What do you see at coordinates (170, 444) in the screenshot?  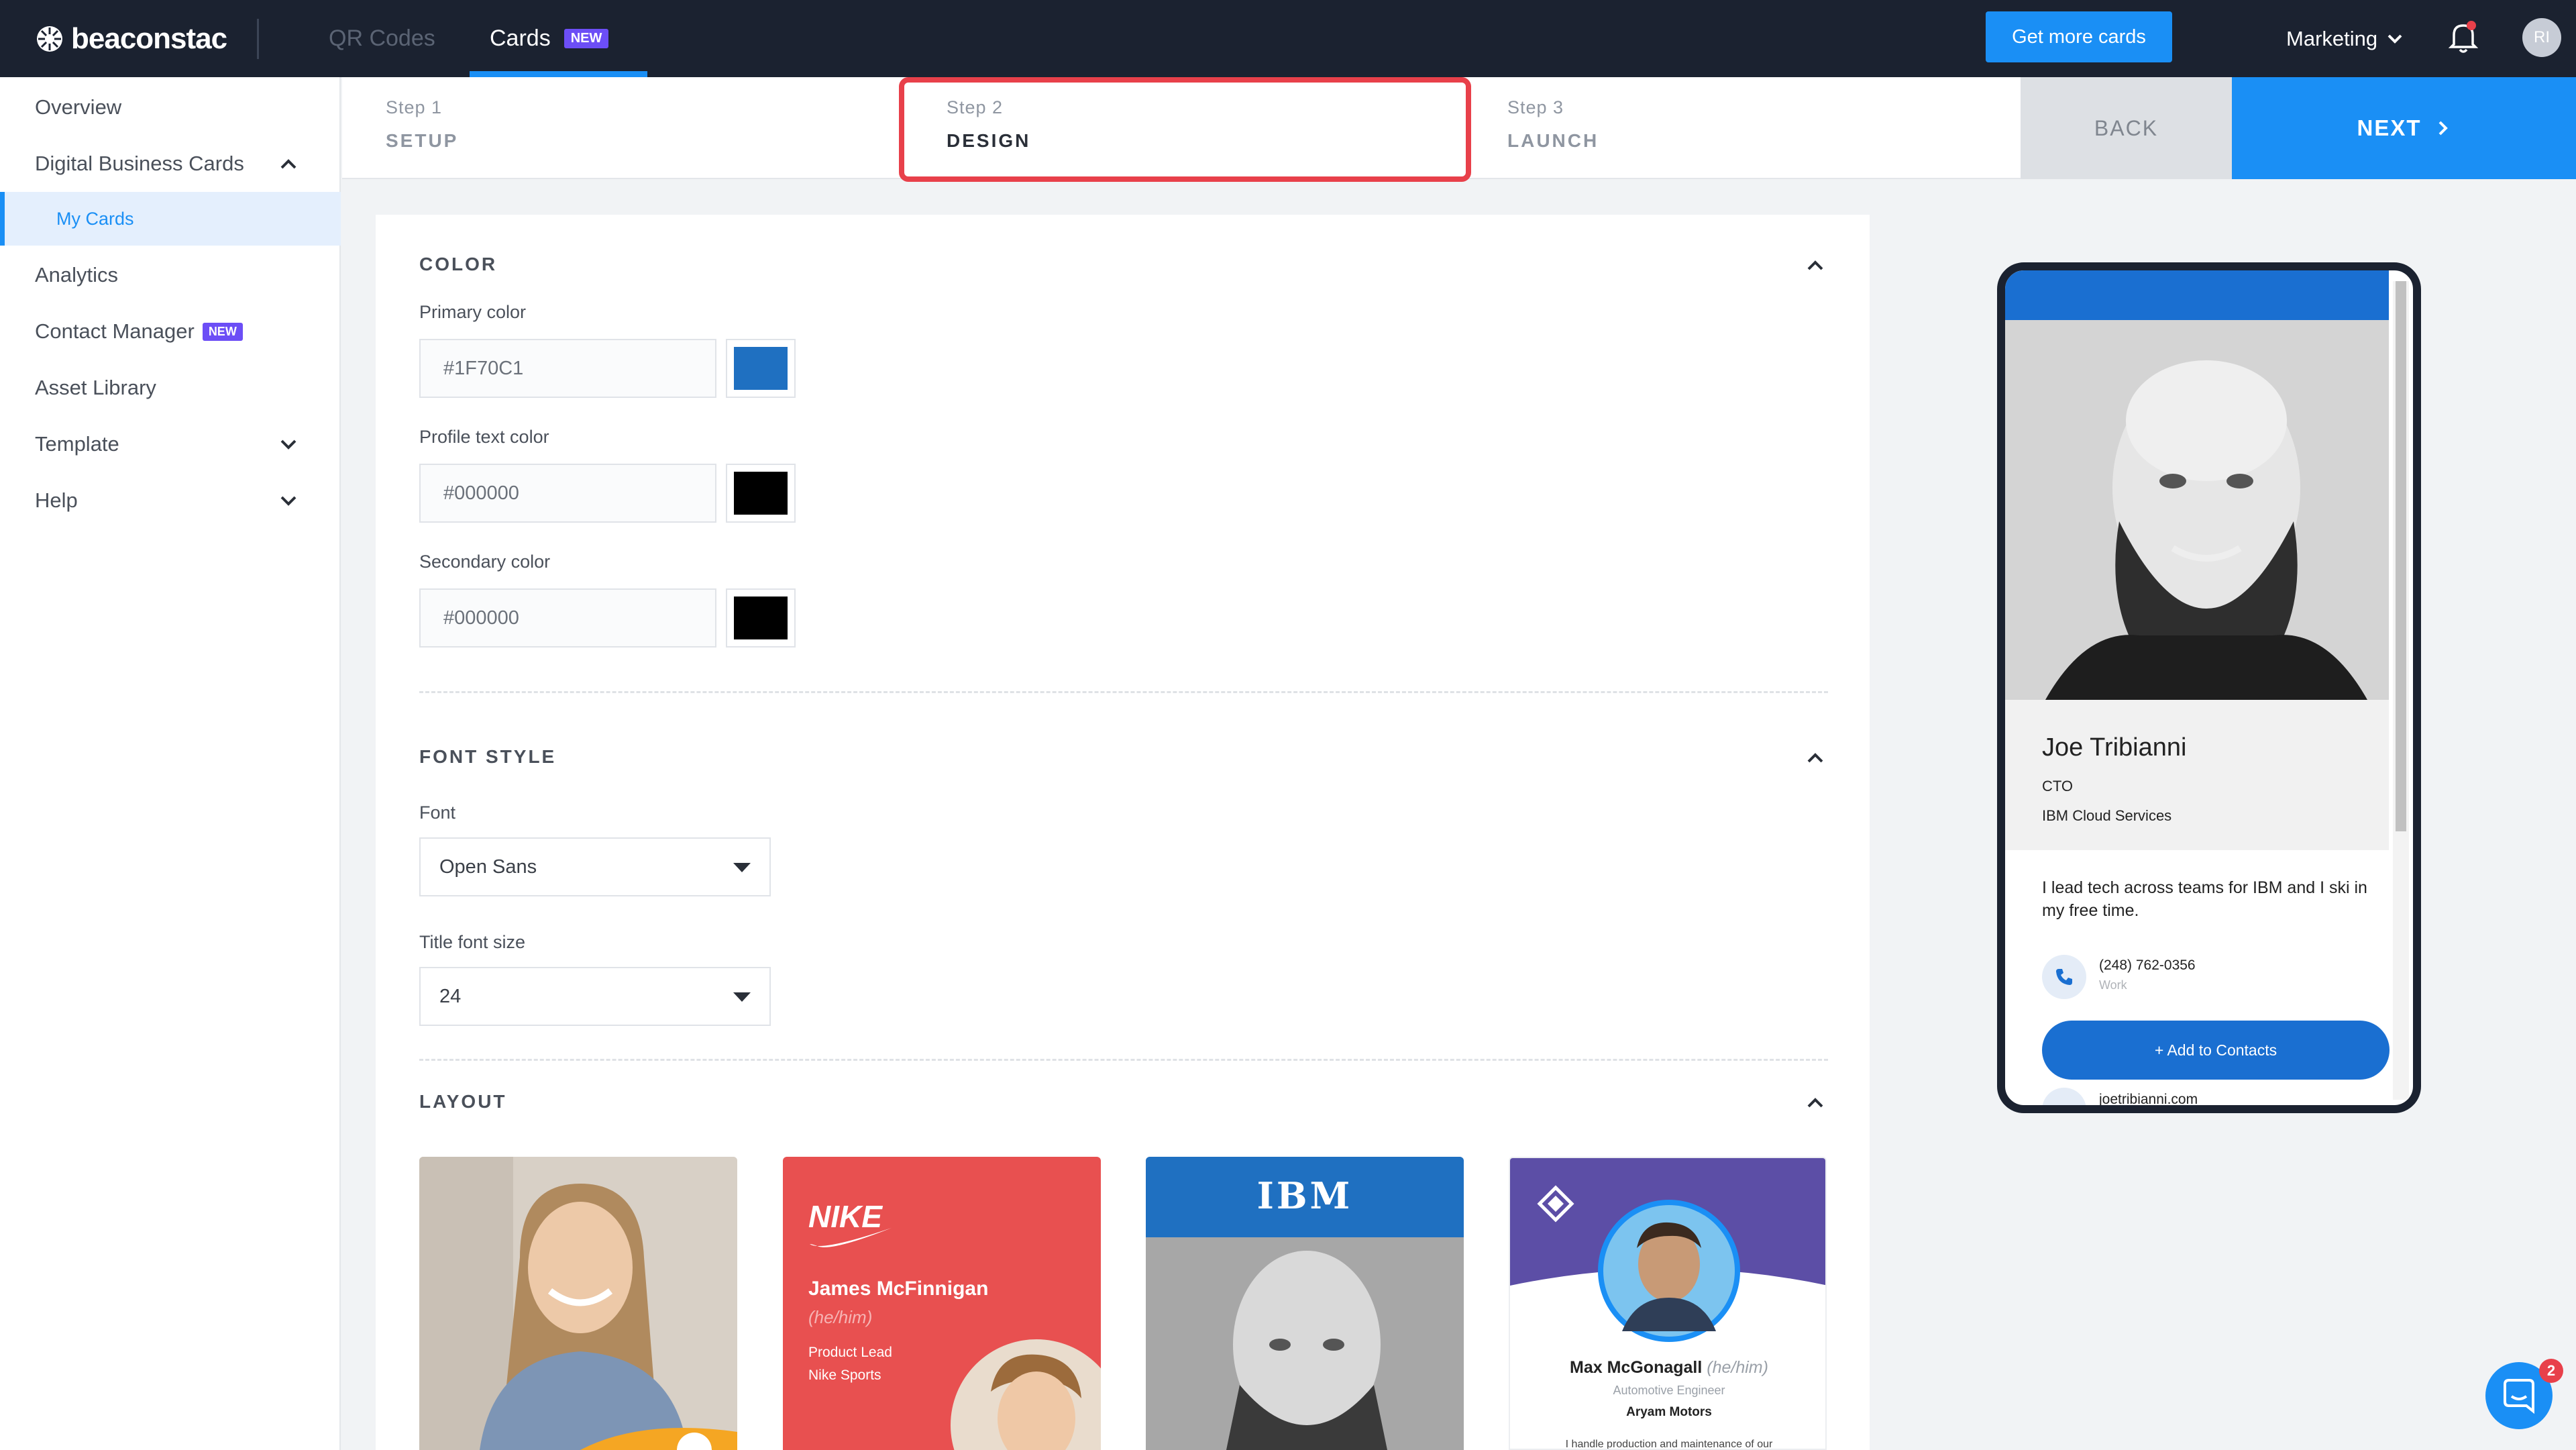 I see `sidebar-item-template: Template` at bounding box center [170, 444].